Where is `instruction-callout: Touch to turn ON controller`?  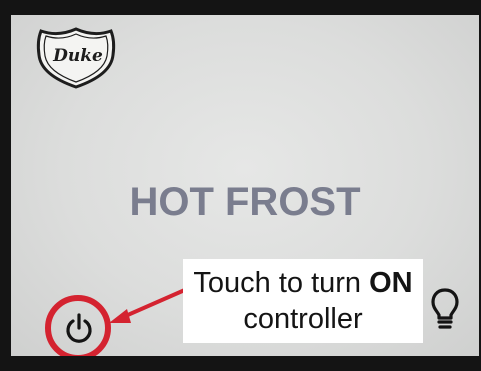 instruction-callout: Touch to turn ON controller is located at coordinates (303, 301).